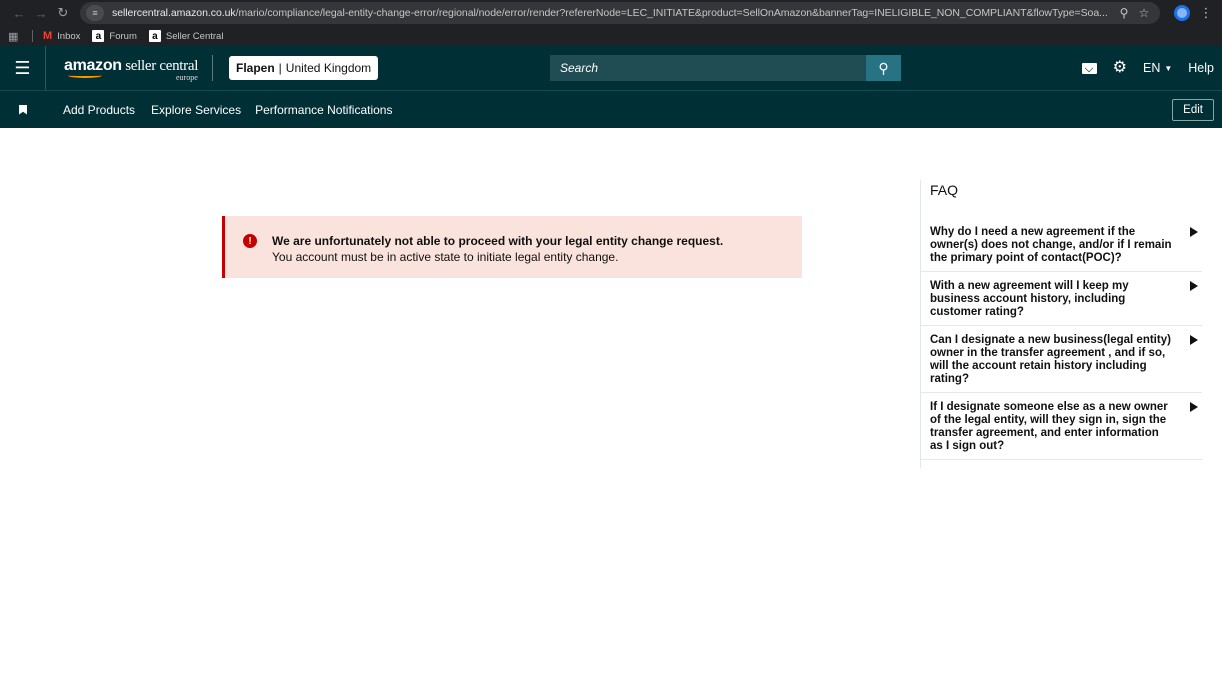 This screenshot has height=682, width=1222. Describe the element at coordinates (611, 36) in the screenshot. I see `bookmarks-bar: ▦ M Inbox a Forum a Seller Central` at that location.